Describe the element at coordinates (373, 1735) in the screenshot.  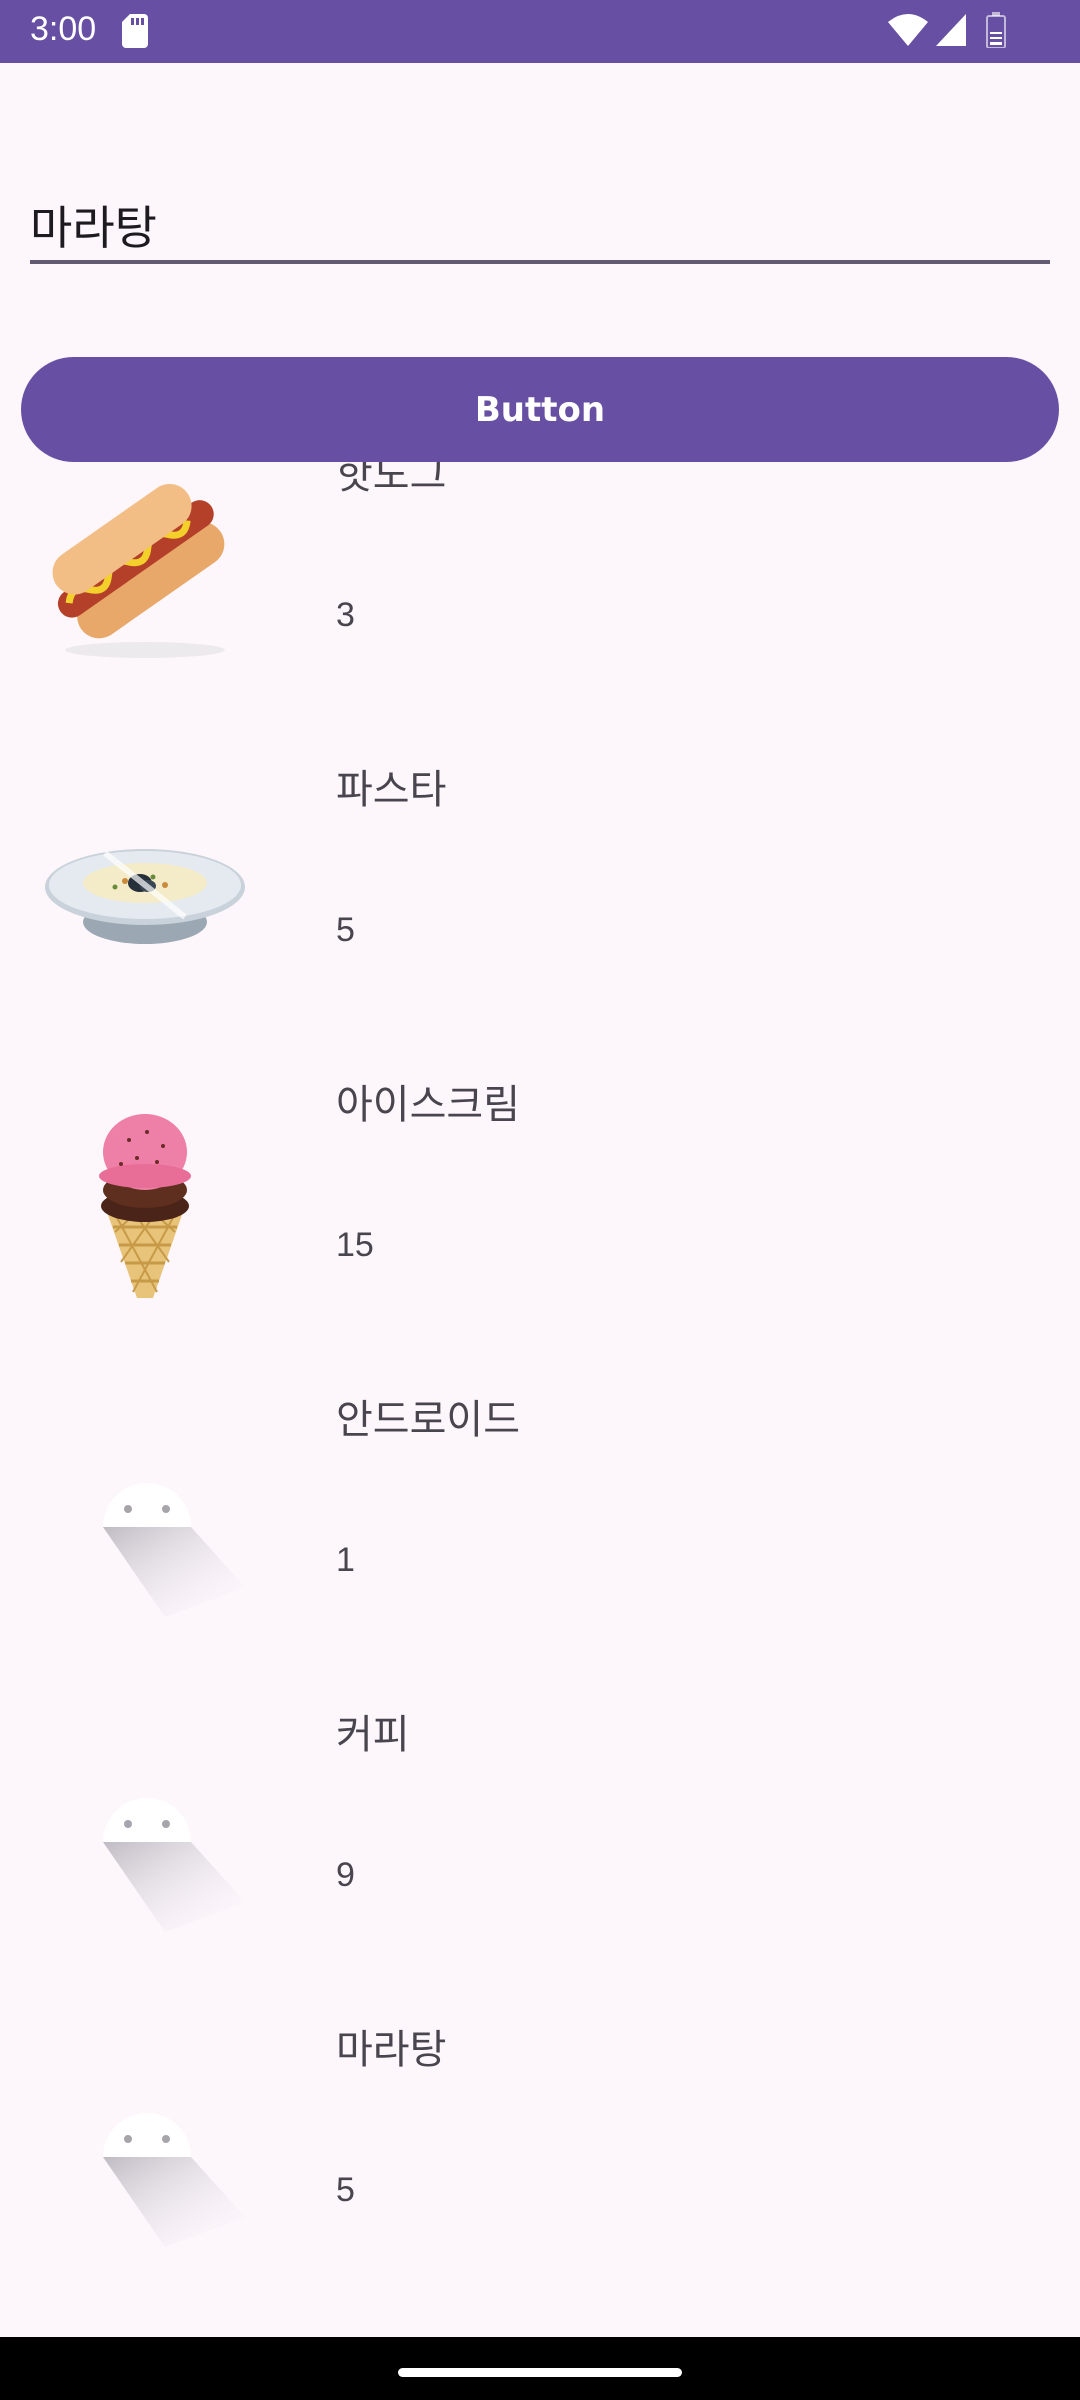
I see `item-name: 커피` at that location.